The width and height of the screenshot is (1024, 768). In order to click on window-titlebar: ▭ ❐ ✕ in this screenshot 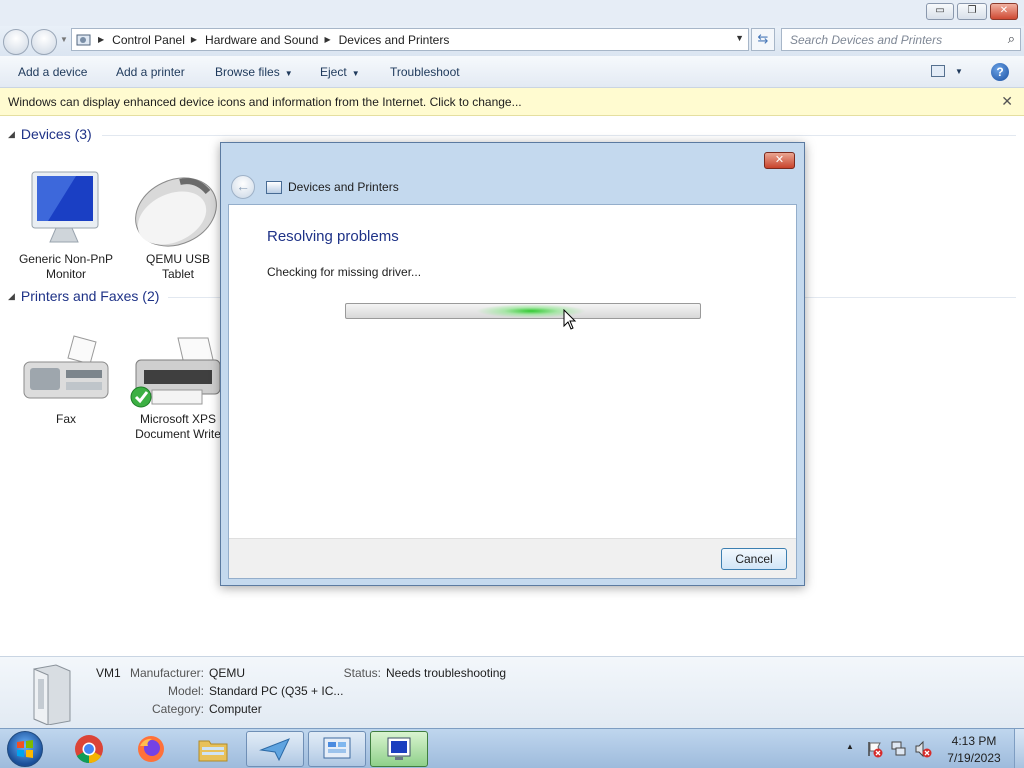, I will do `click(512, 13)`.